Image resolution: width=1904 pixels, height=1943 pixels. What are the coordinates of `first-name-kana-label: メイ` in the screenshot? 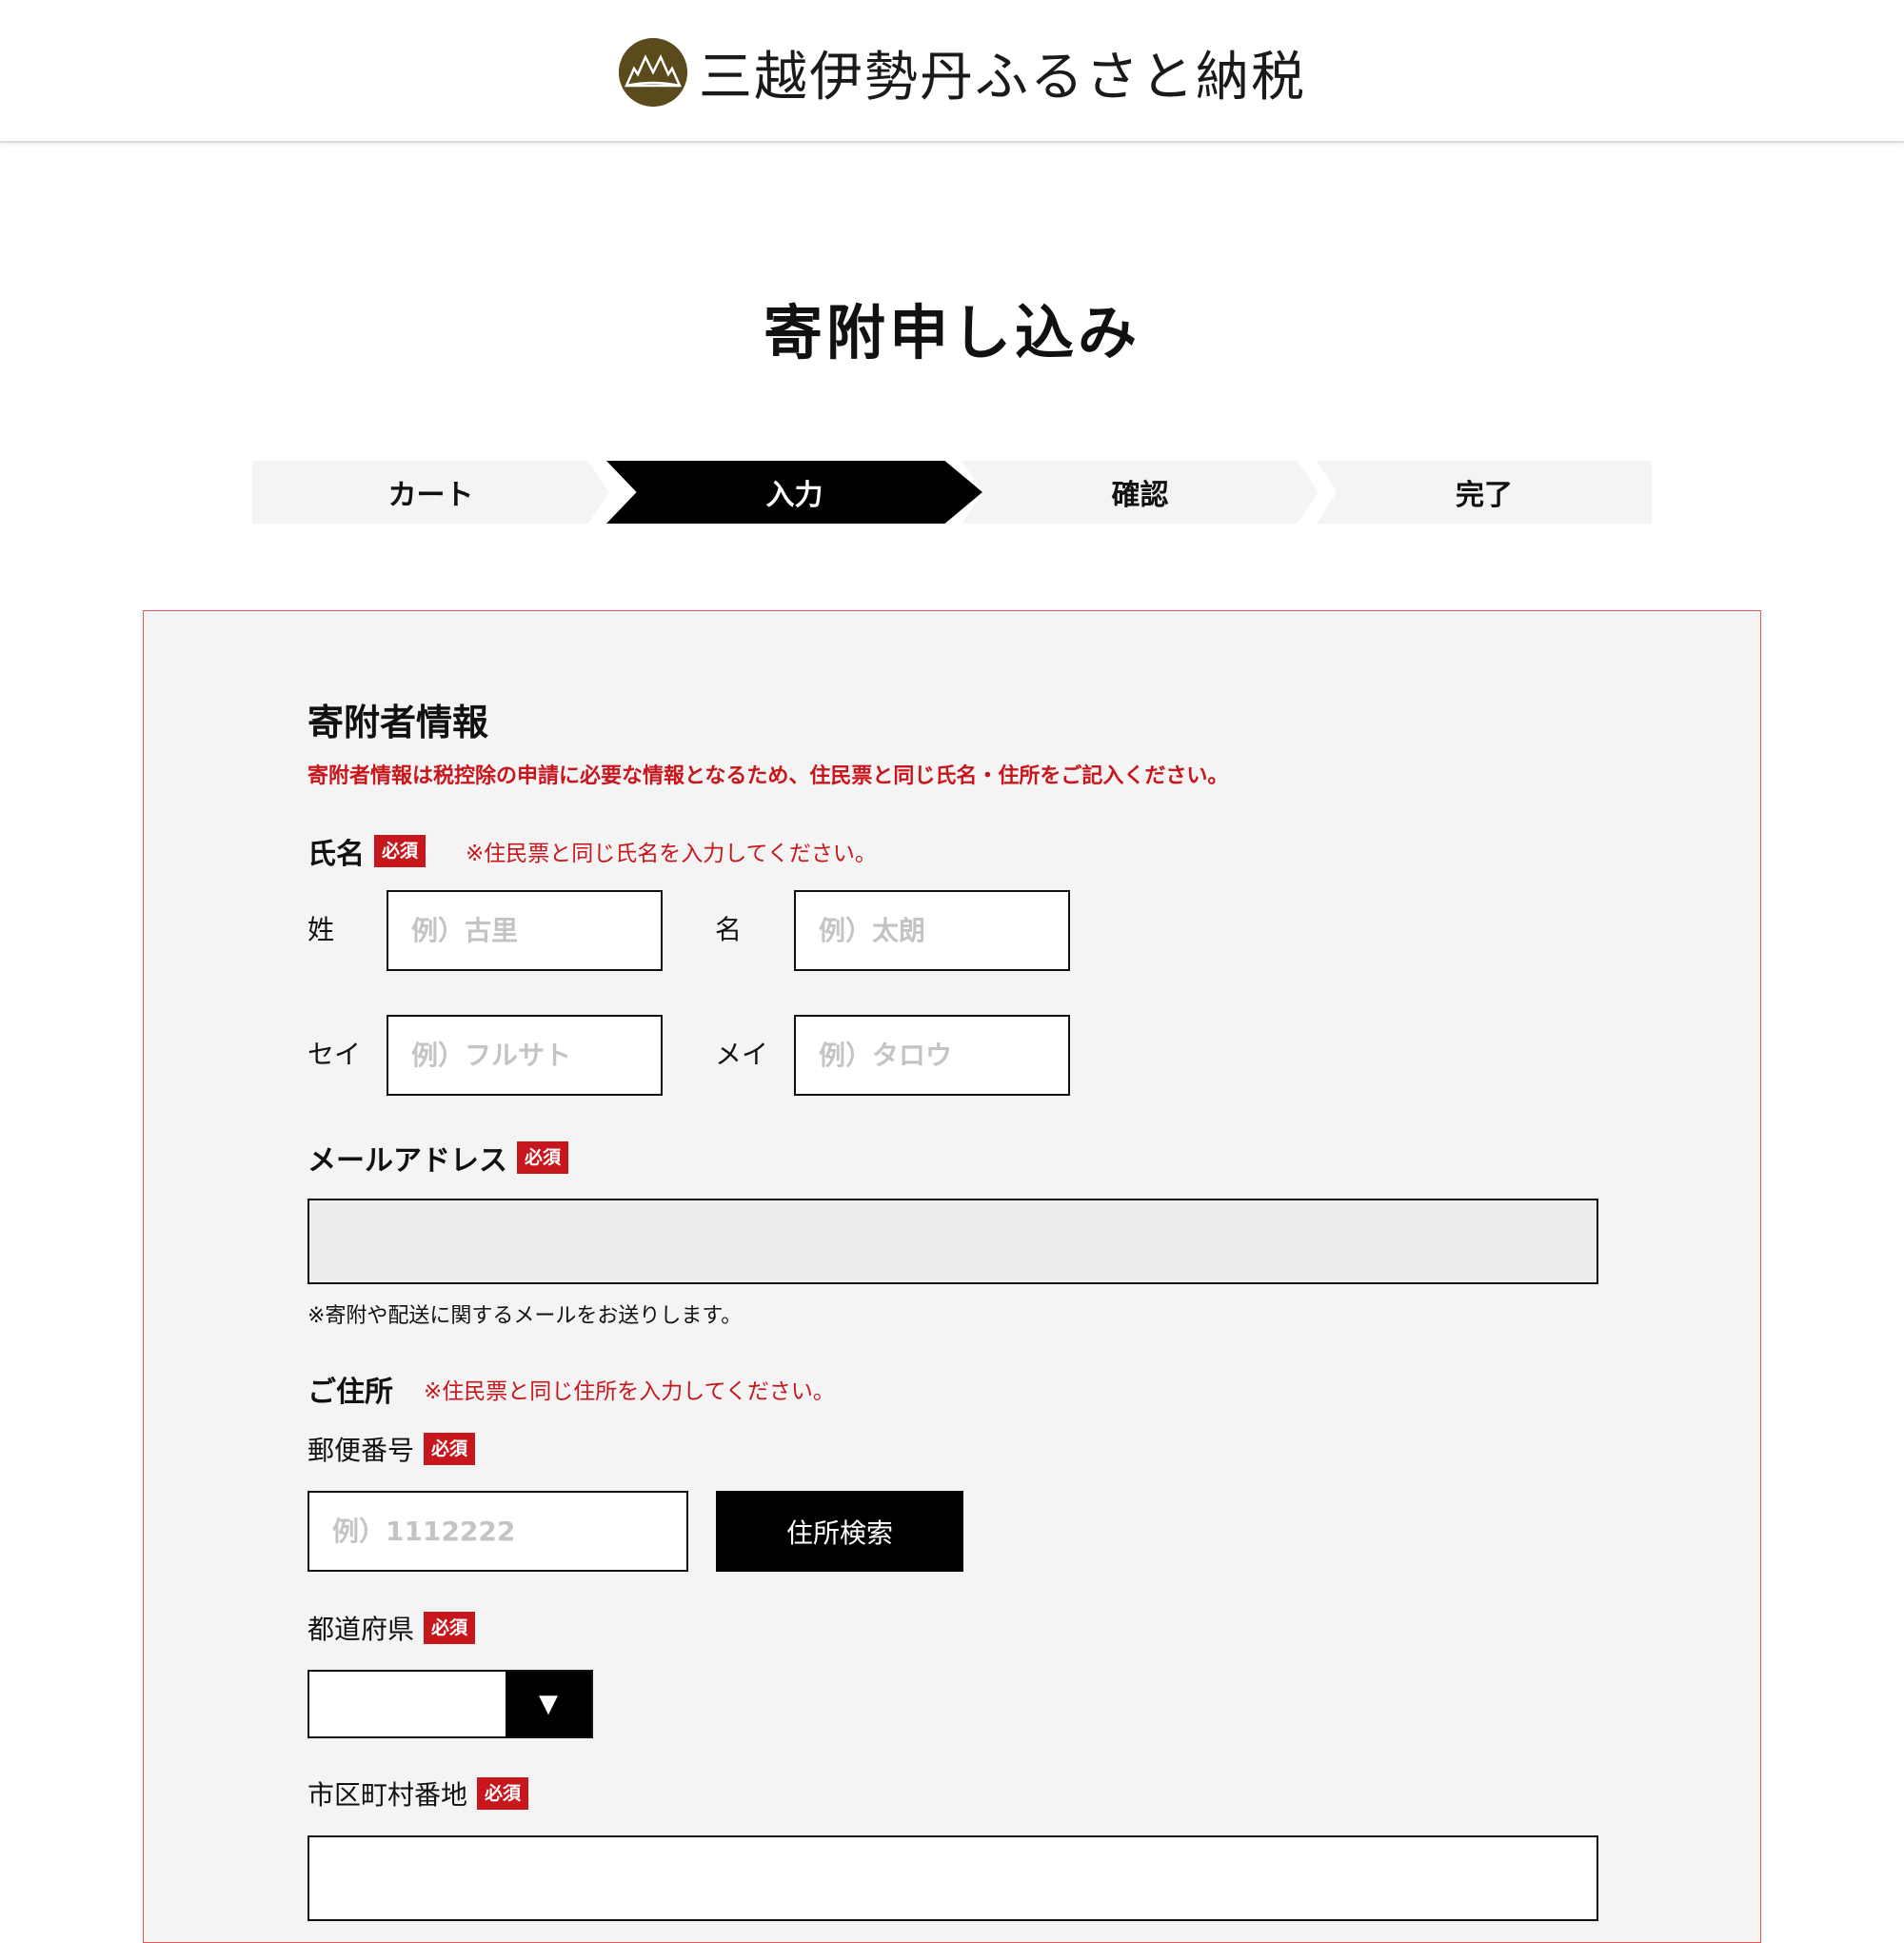 It's located at (742, 1055).